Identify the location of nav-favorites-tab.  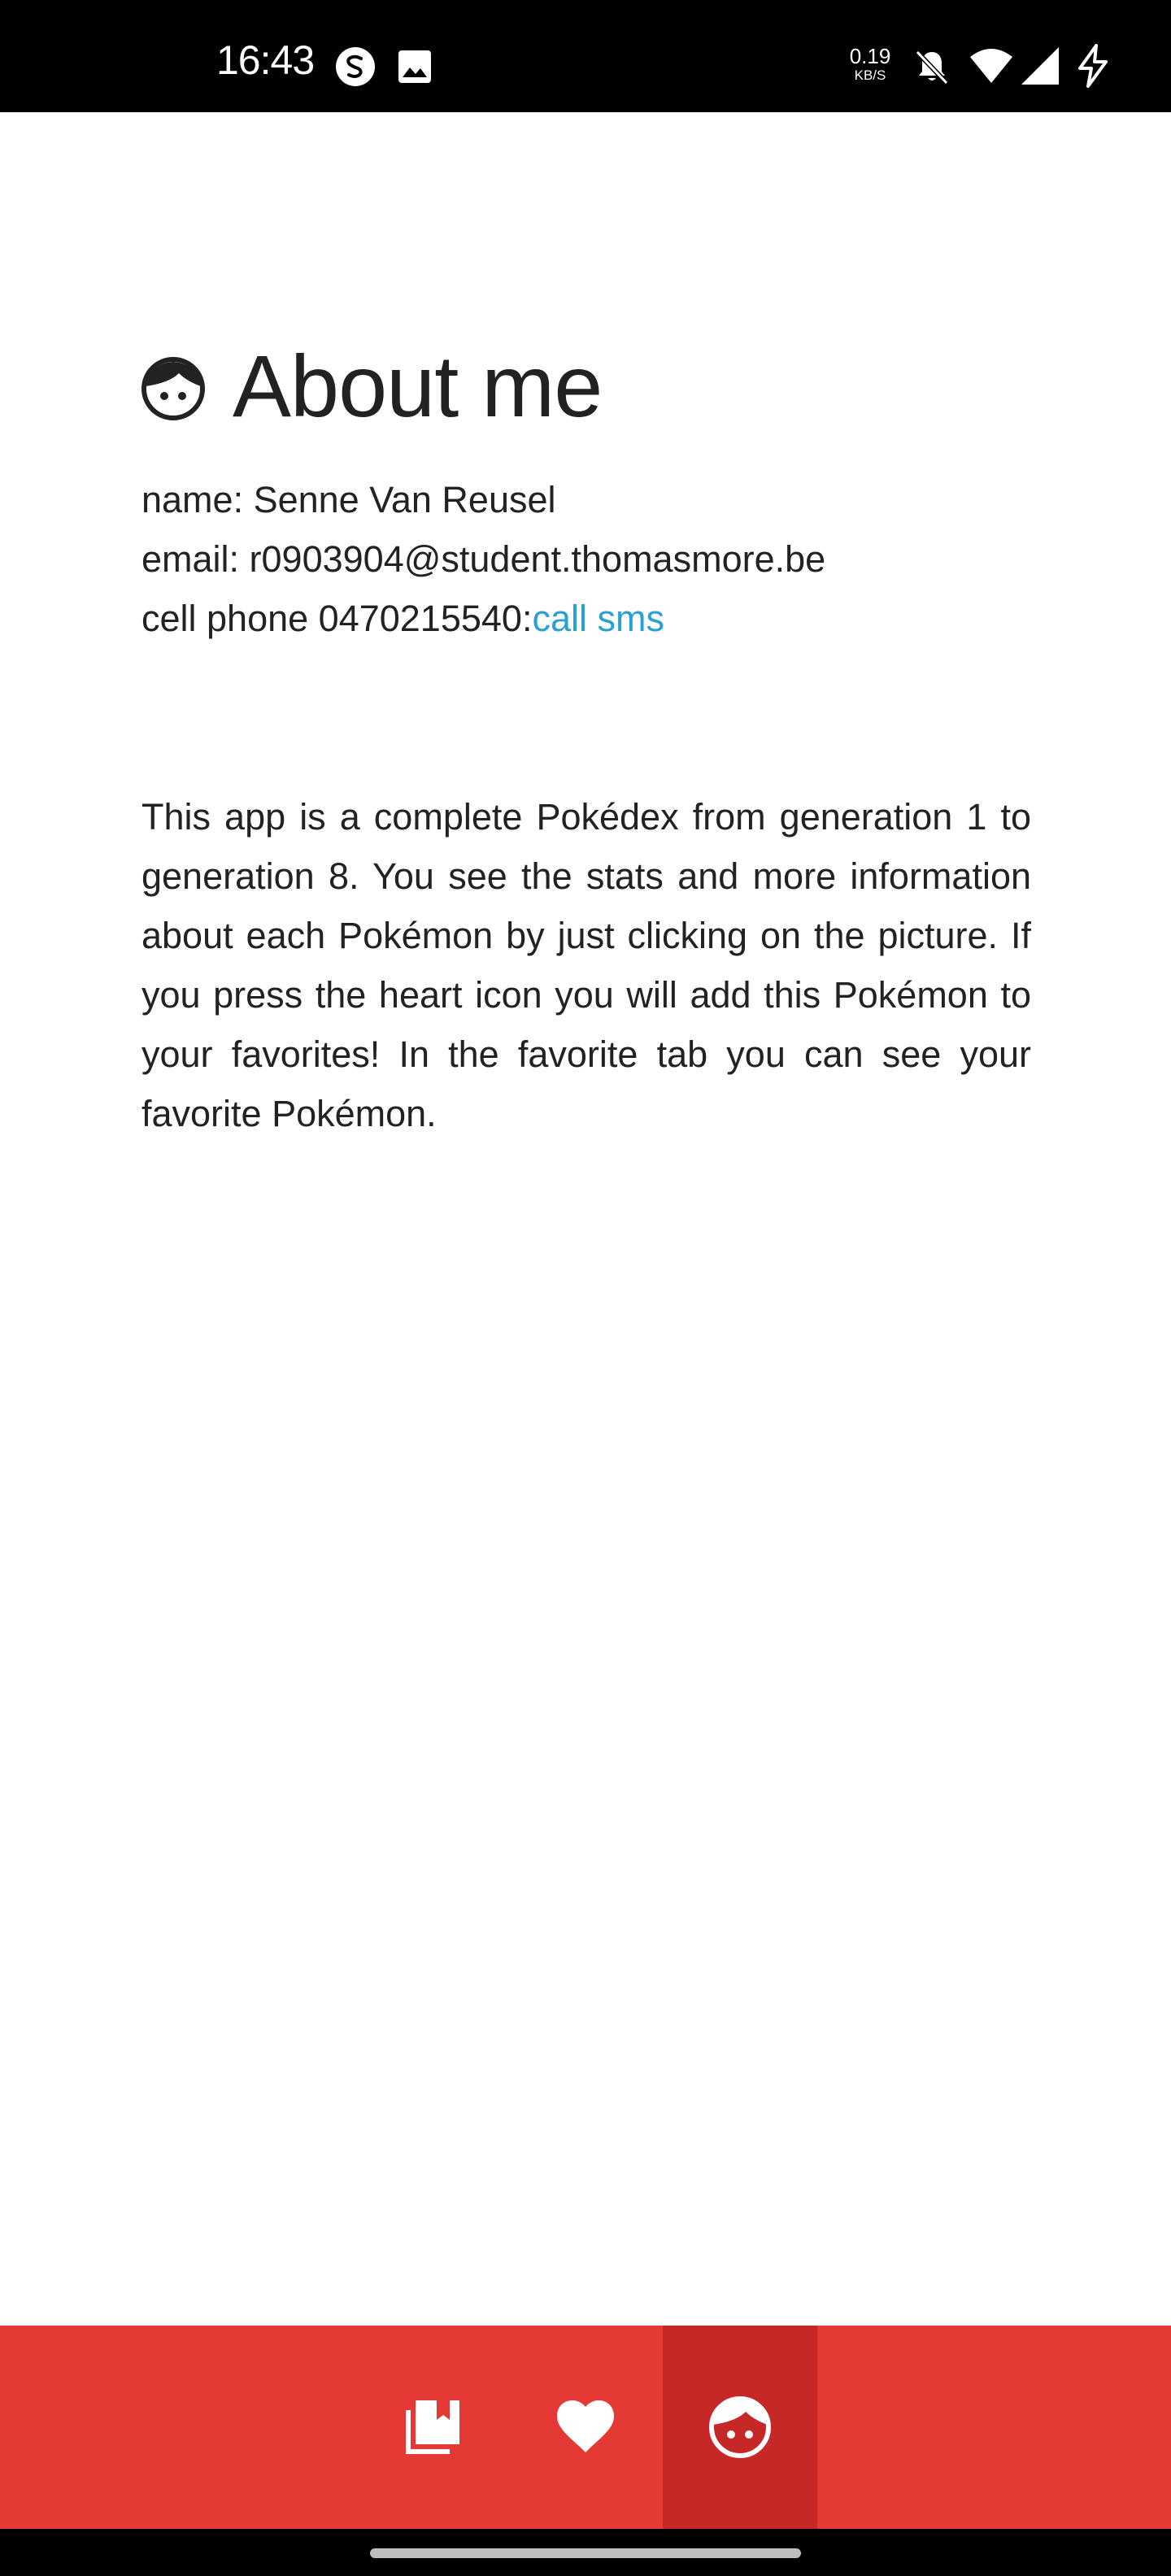
(585, 2428).